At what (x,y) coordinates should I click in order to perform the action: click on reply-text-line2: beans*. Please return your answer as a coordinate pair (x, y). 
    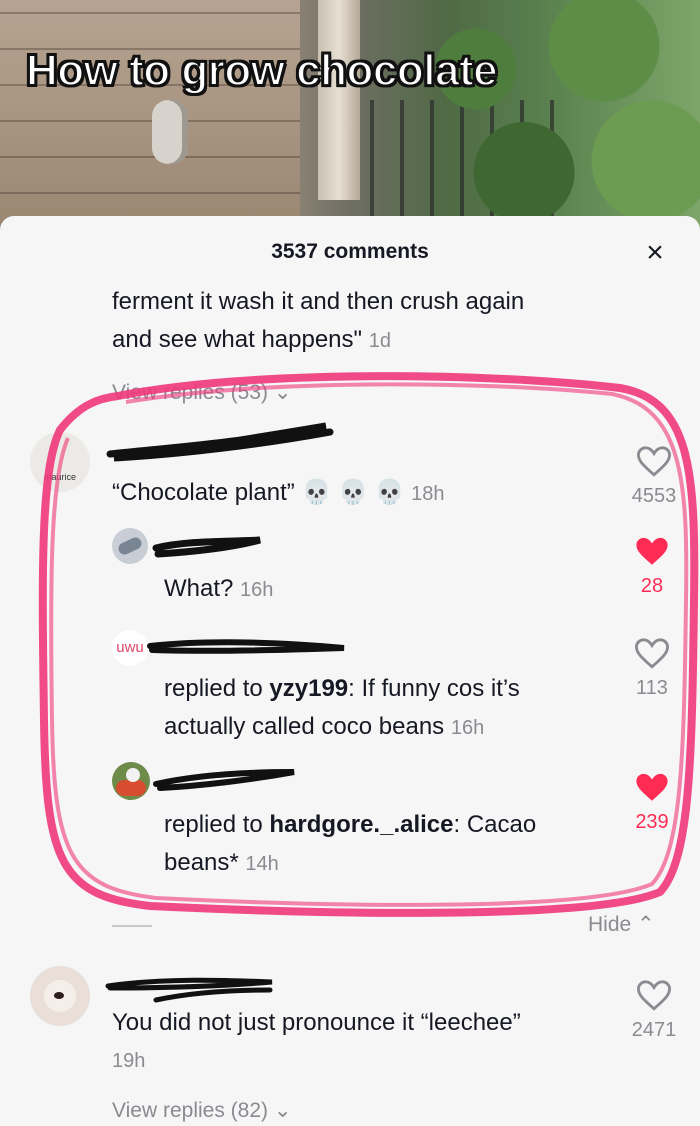
    Looking at the image, I should click on (201, 862).